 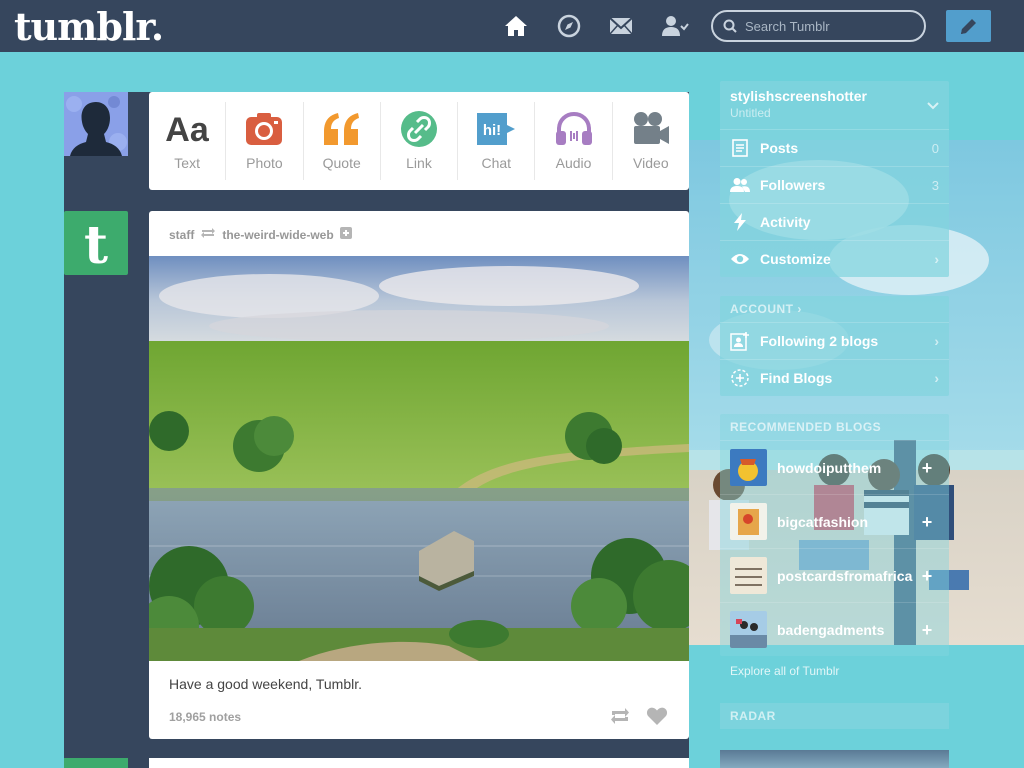 I want to click on eye-icon, so click(x=740, y=259).